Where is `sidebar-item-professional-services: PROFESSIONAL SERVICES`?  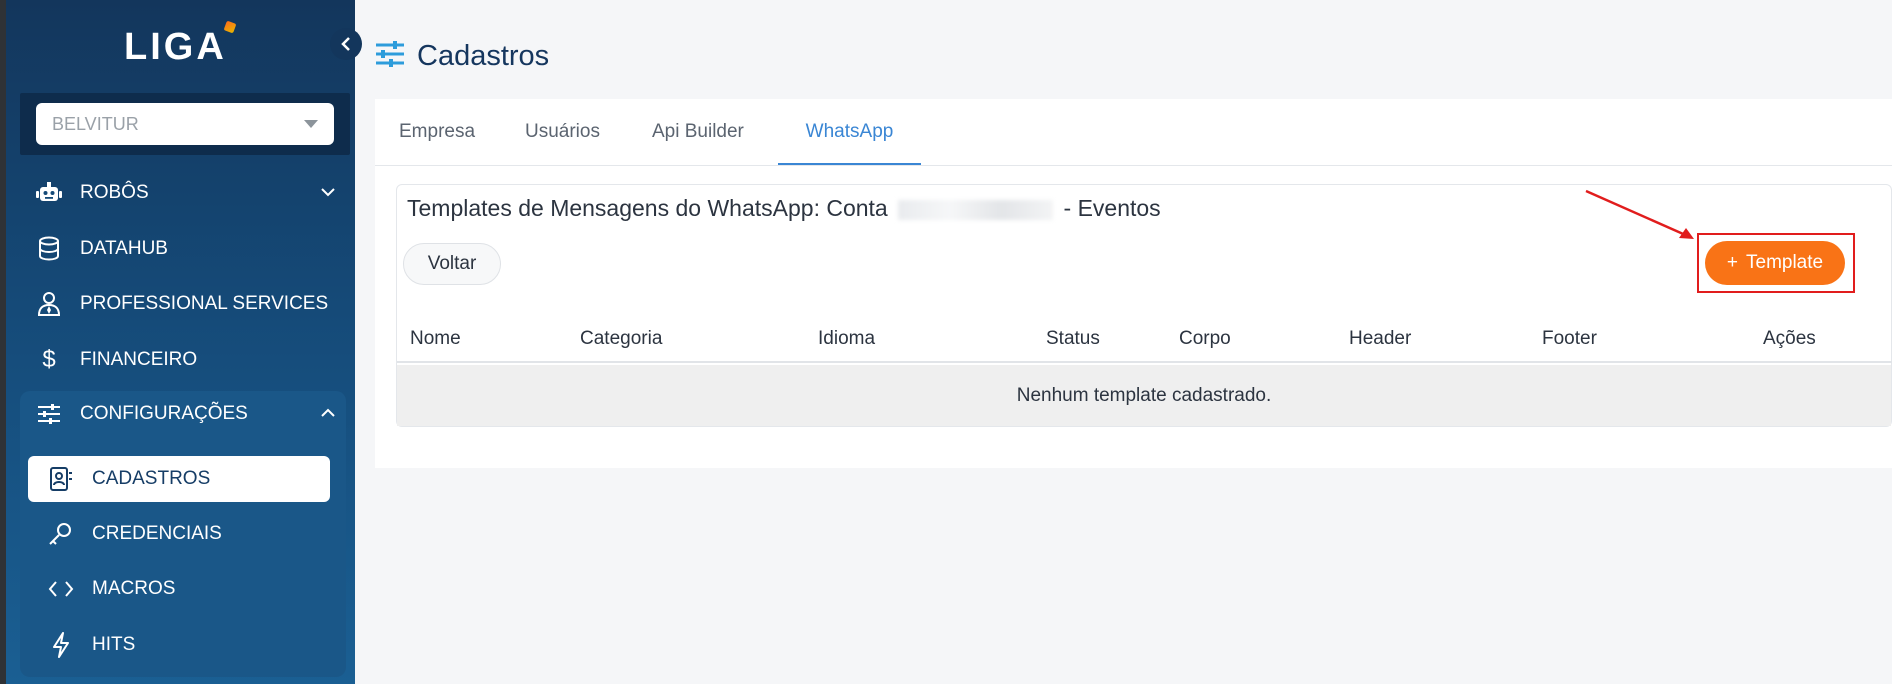
sidebar-item-professional-services: PROFESSIONAL SERVICES is located at coordinates (186, 304).